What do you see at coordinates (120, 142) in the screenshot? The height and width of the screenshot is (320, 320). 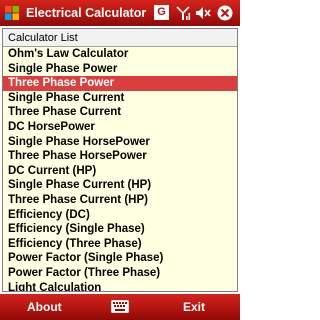 I see `list-item: Single Phase HorsePower` at bounding box center [120, 142].